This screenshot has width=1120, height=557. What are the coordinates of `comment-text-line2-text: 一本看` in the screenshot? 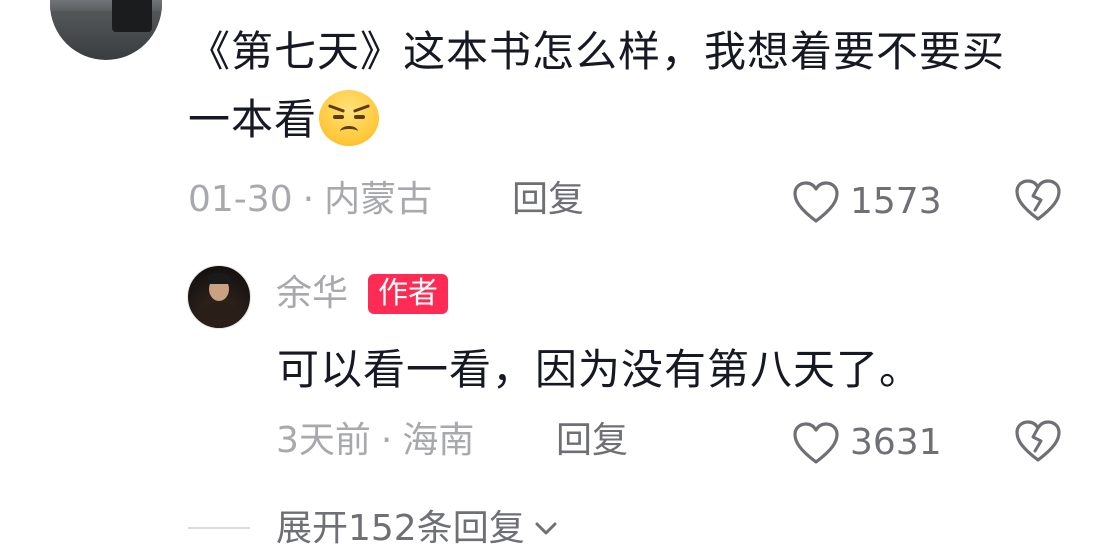 It's located at (253, 119).